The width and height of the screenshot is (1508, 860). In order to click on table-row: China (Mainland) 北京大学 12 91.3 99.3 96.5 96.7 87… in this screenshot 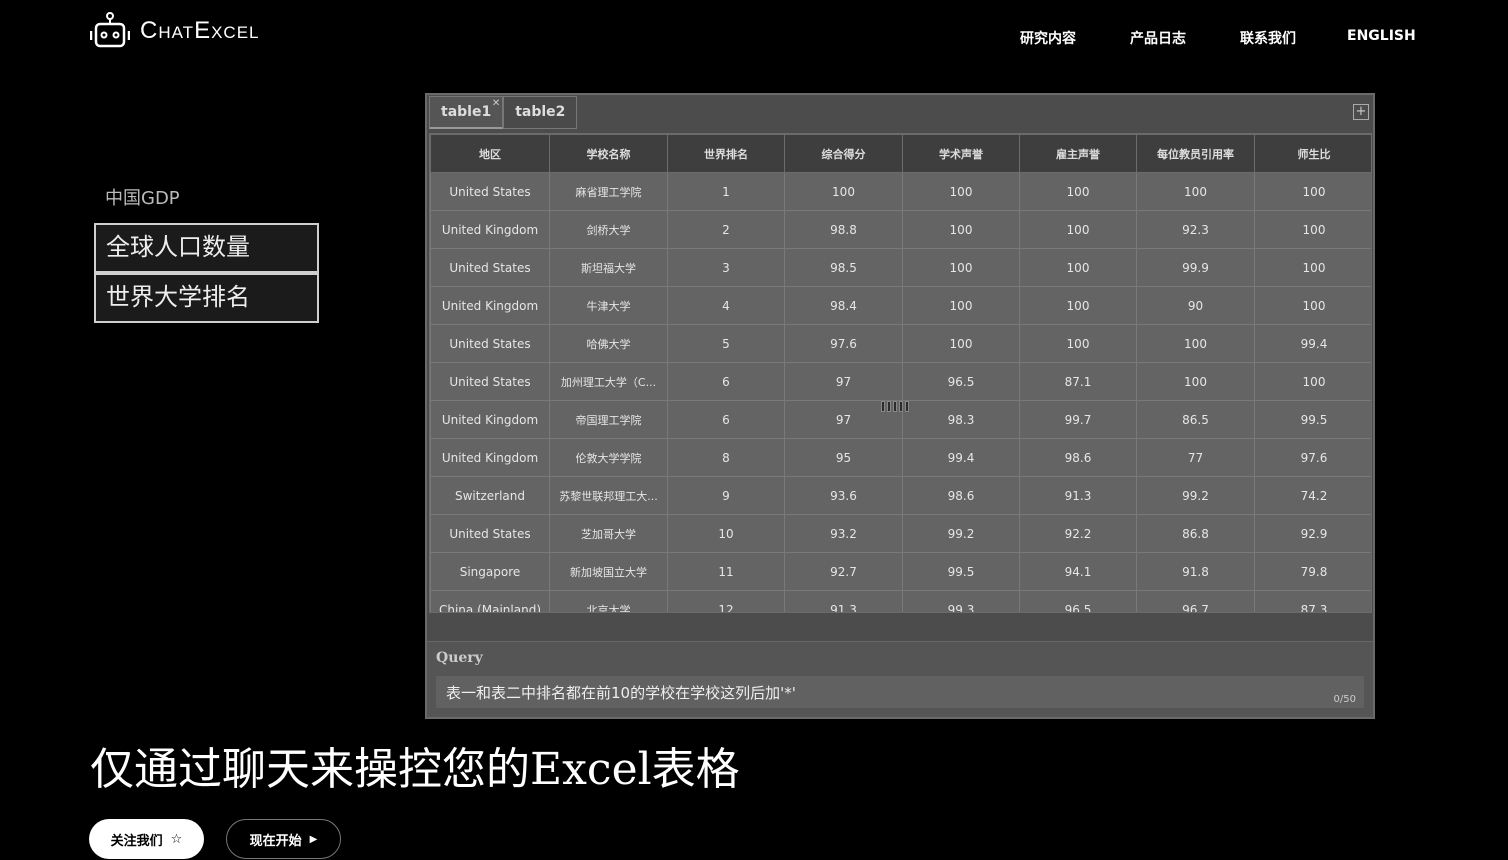, I will do `click(900, 601)`.